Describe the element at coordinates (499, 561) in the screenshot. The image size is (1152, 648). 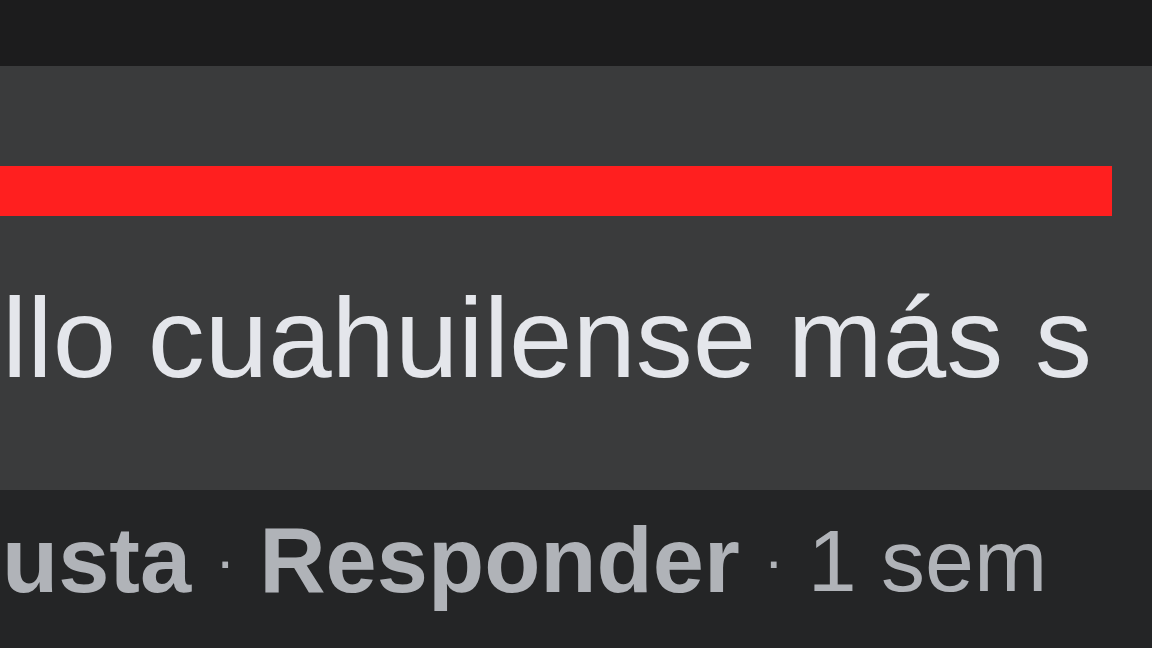
I see `comment-action-link: Responder` at that location.